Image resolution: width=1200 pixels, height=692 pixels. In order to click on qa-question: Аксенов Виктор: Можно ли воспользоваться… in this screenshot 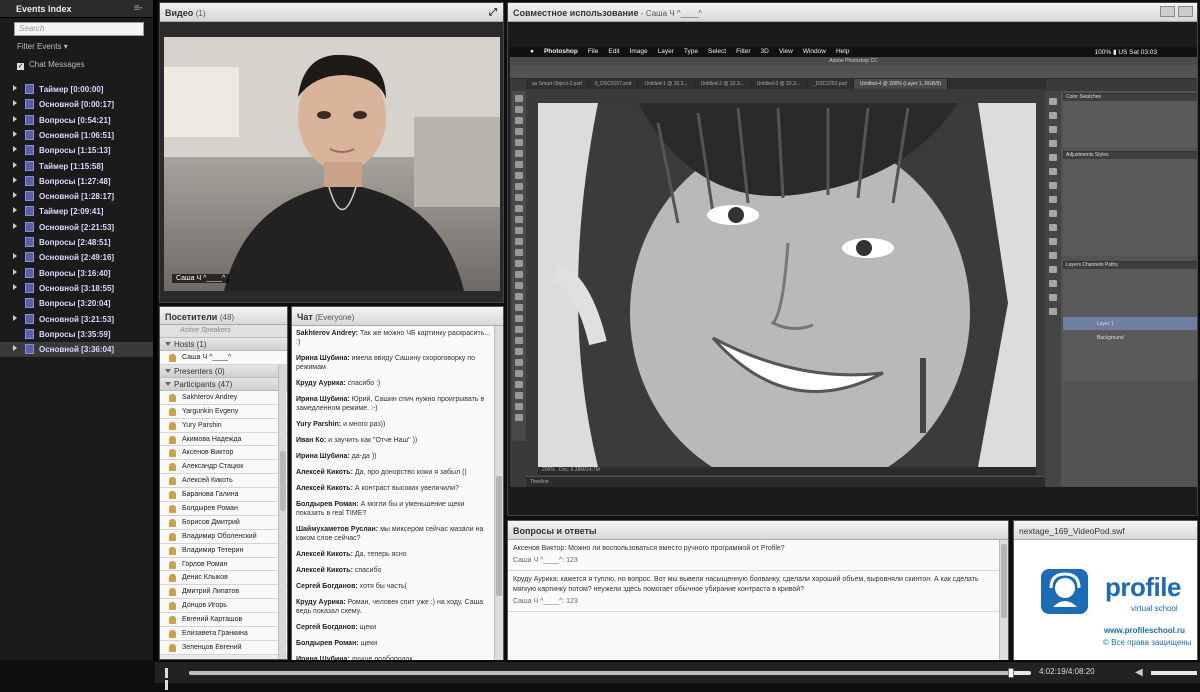, I will do `click(649, 548)`.